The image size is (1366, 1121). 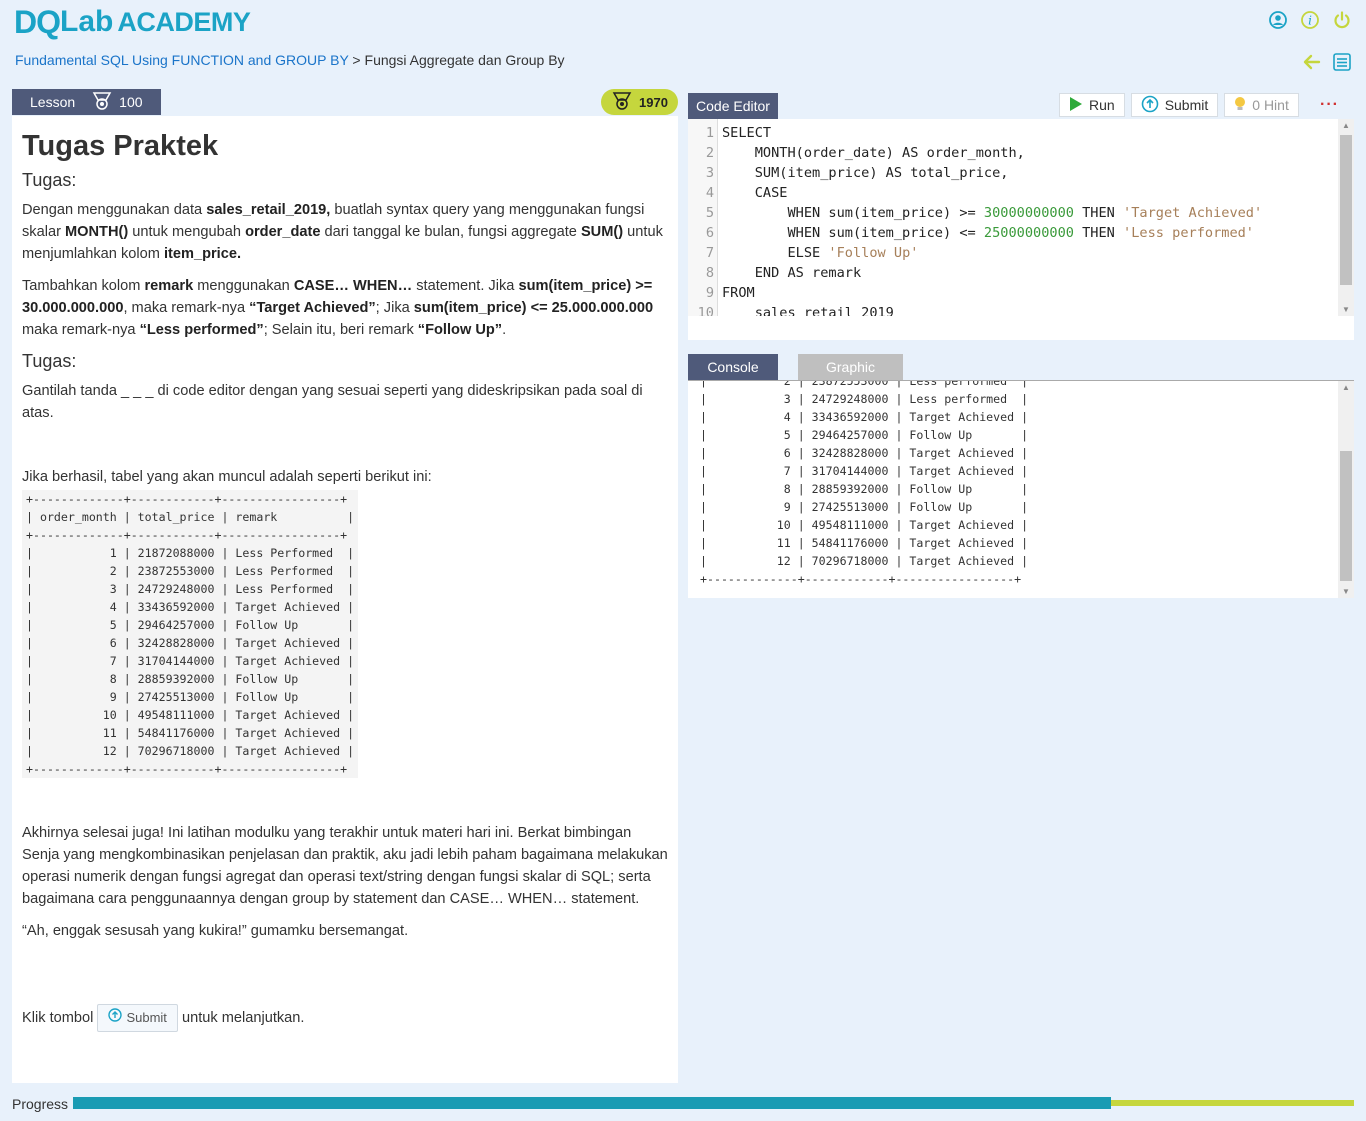 I want to click on editor-scrollbar: ▲ ▼, so click(x=1346, y=217).